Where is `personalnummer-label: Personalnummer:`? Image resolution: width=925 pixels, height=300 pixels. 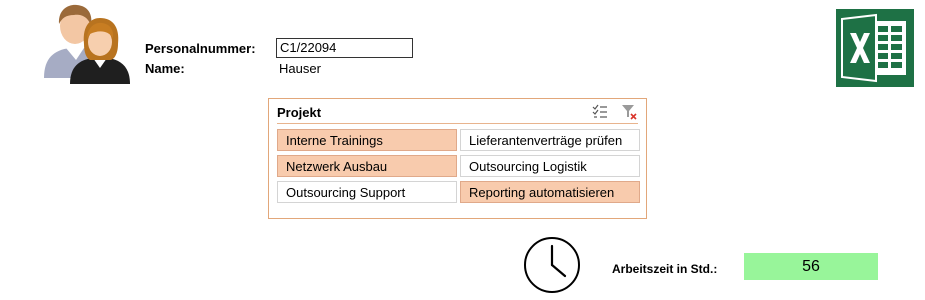
personalnummer-label: Personalnummer: is located at coordinates (200, 48).